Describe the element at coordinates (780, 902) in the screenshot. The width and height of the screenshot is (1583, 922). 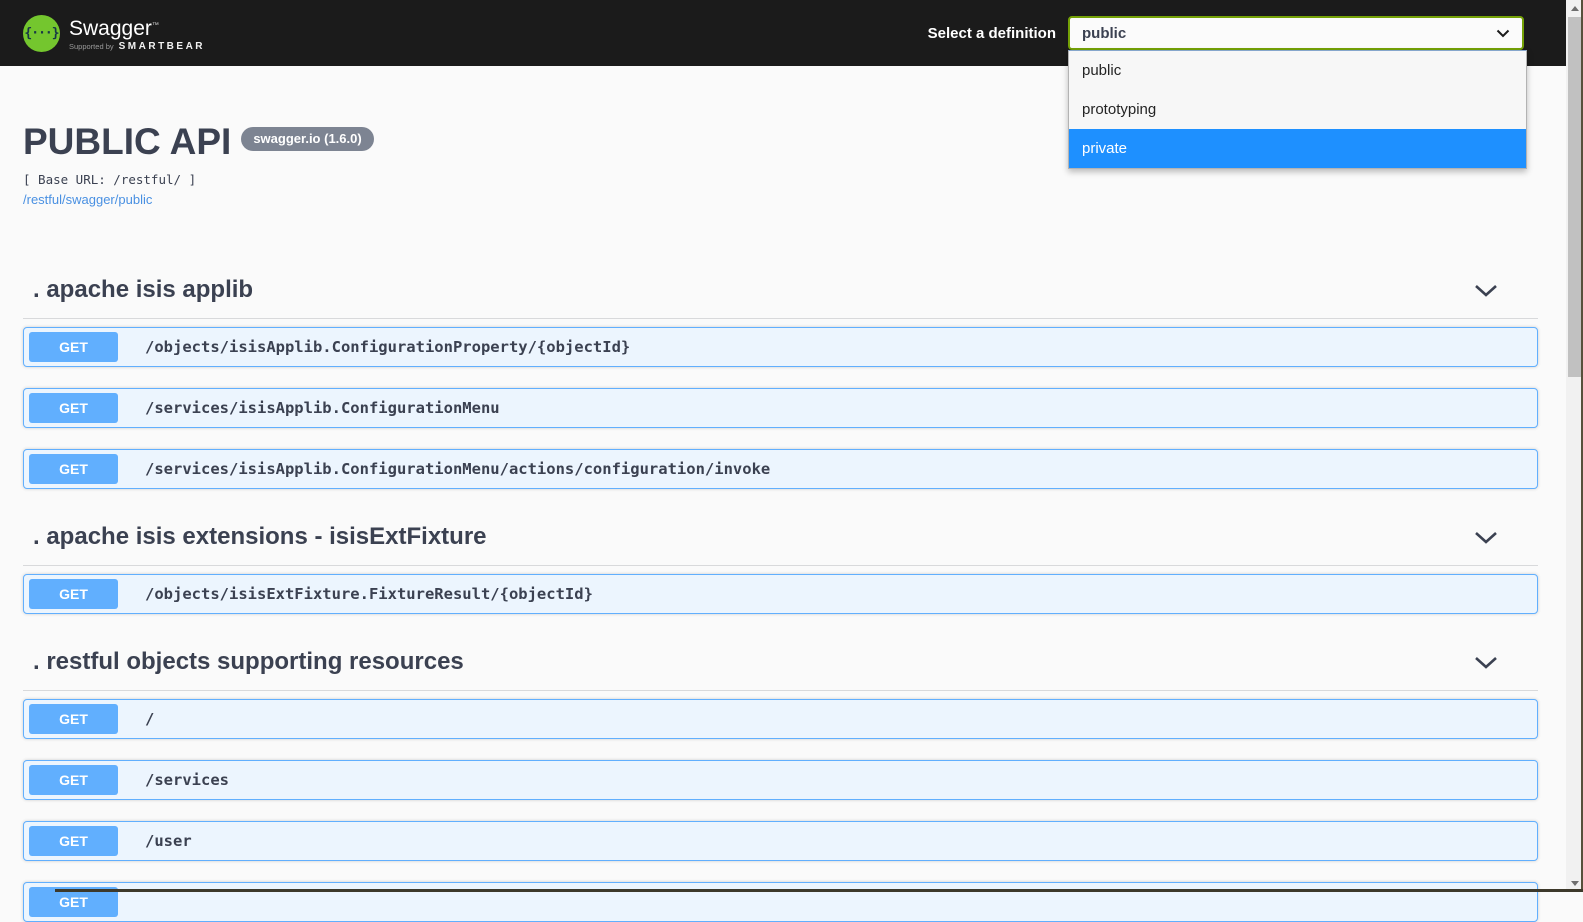
I see `endpoint-row: GET` at that location.